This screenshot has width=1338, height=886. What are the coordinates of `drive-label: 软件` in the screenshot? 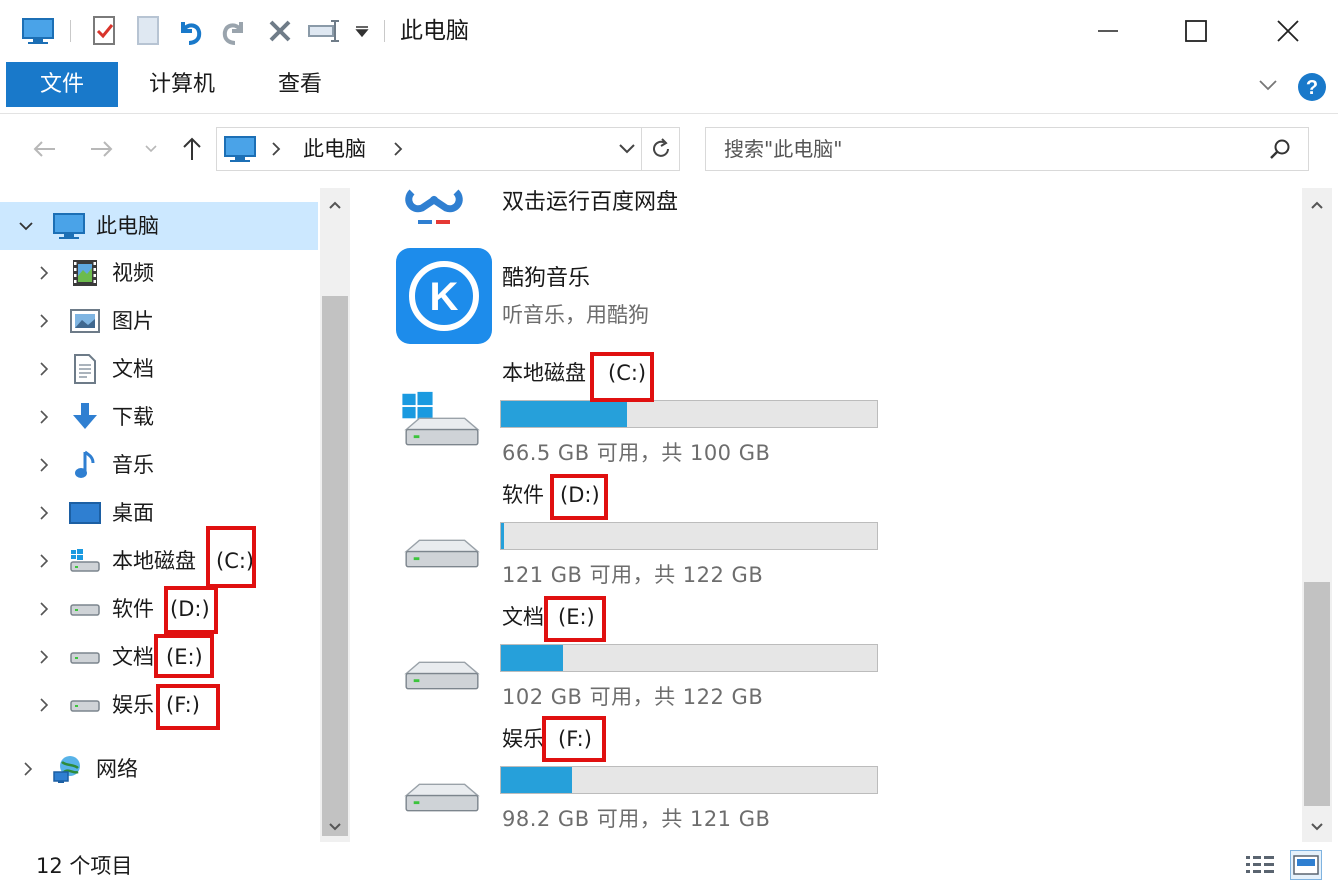 It's located at (523, 495).